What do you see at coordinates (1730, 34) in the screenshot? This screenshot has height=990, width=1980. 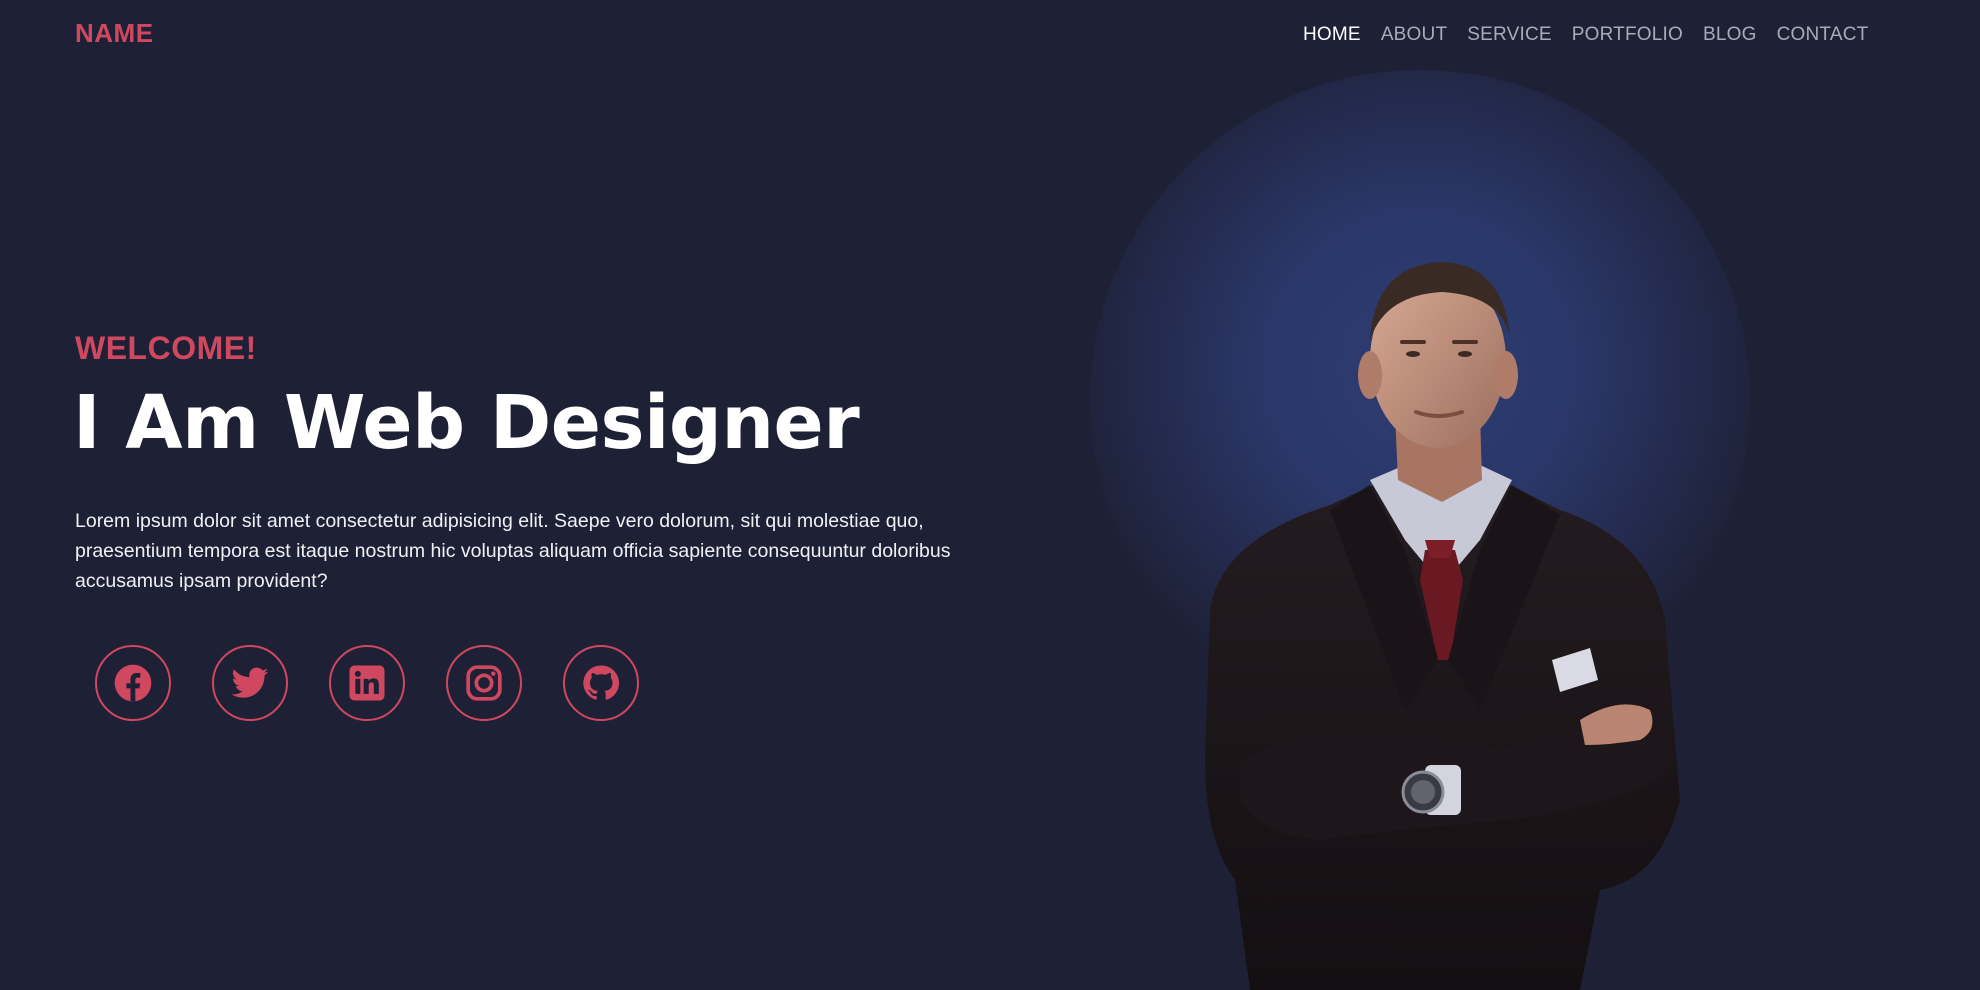 I see `nav-item-blog: BLOG` at bounding box center [1730, 34].